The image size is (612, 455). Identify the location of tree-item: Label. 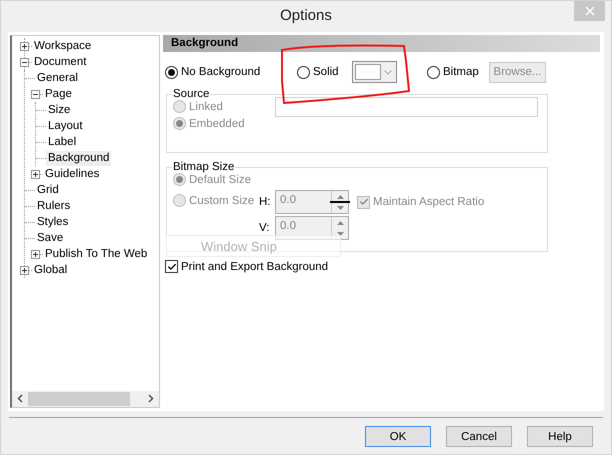
(62, 142).